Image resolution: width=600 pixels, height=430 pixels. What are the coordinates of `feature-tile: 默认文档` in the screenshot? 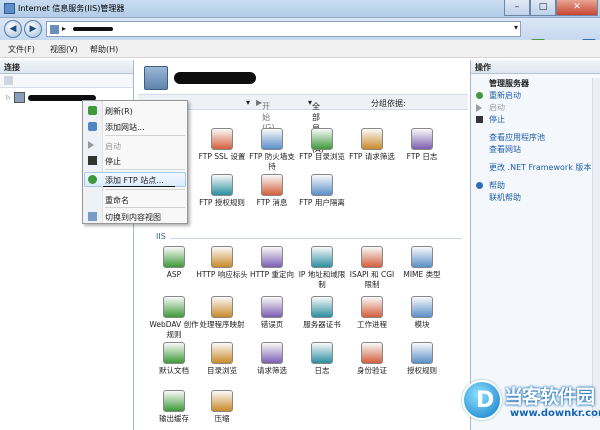 It's located at (174, 359).